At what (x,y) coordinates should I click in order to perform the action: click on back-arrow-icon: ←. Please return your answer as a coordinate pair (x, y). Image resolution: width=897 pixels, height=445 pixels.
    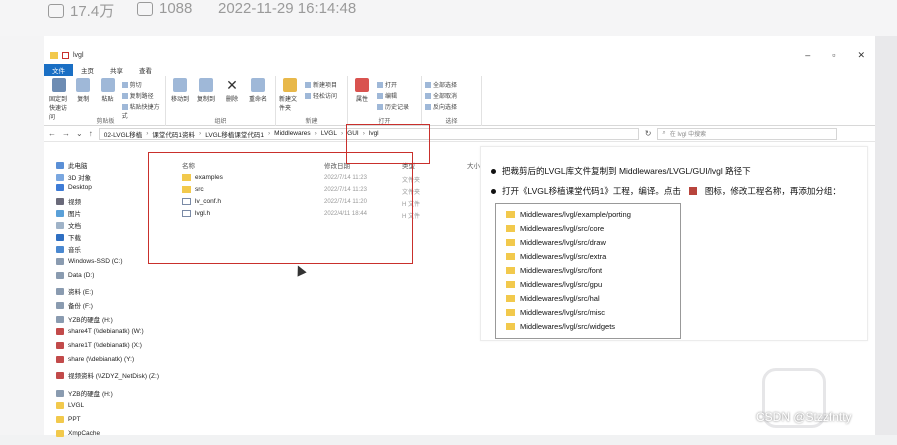
    Looking at the image, I should click on (52, 133).